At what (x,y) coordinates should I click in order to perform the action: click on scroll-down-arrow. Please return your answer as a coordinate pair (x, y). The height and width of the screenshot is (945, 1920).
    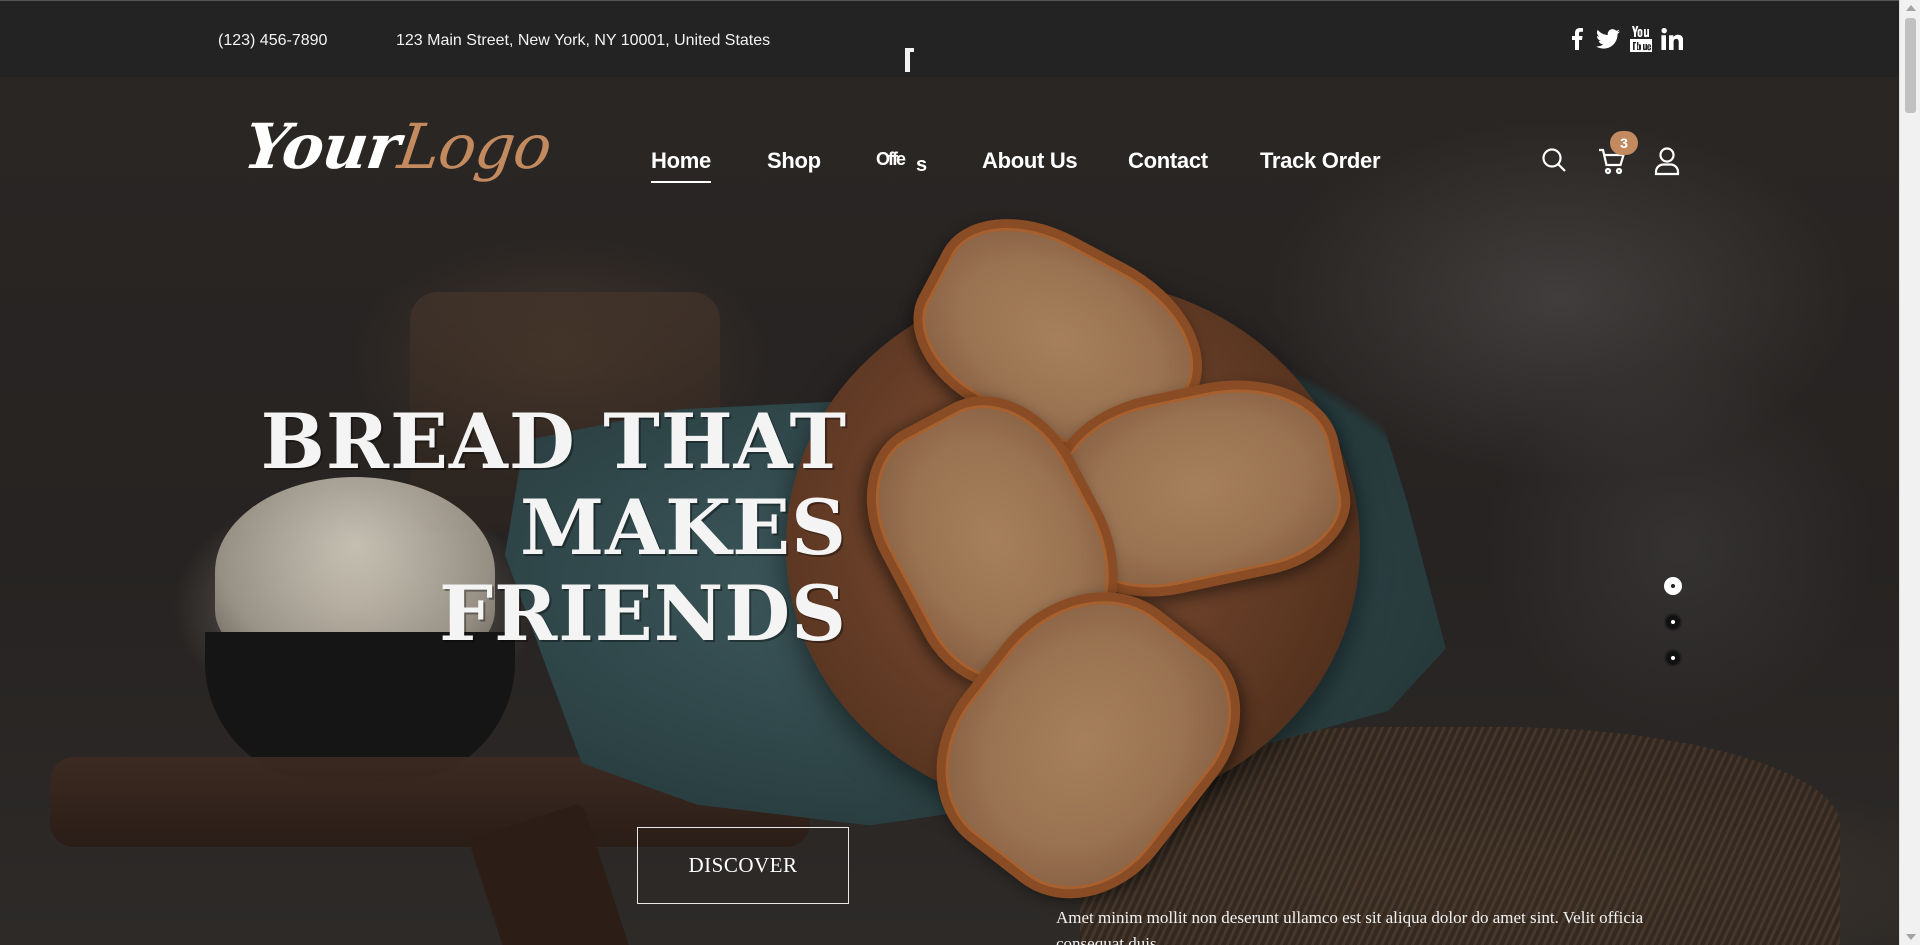
    Looking at the image, I should click on (1911, 937).